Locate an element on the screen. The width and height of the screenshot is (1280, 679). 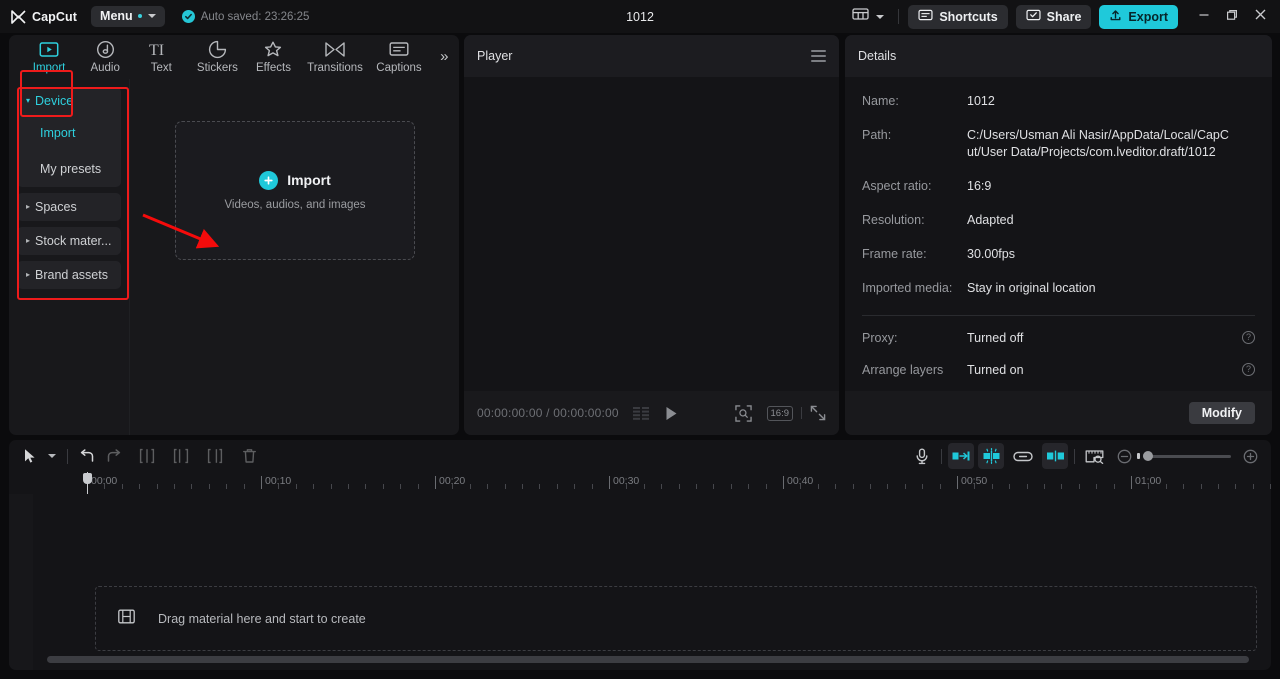
zoom-out-icon is located at coordinates (1124, 456).